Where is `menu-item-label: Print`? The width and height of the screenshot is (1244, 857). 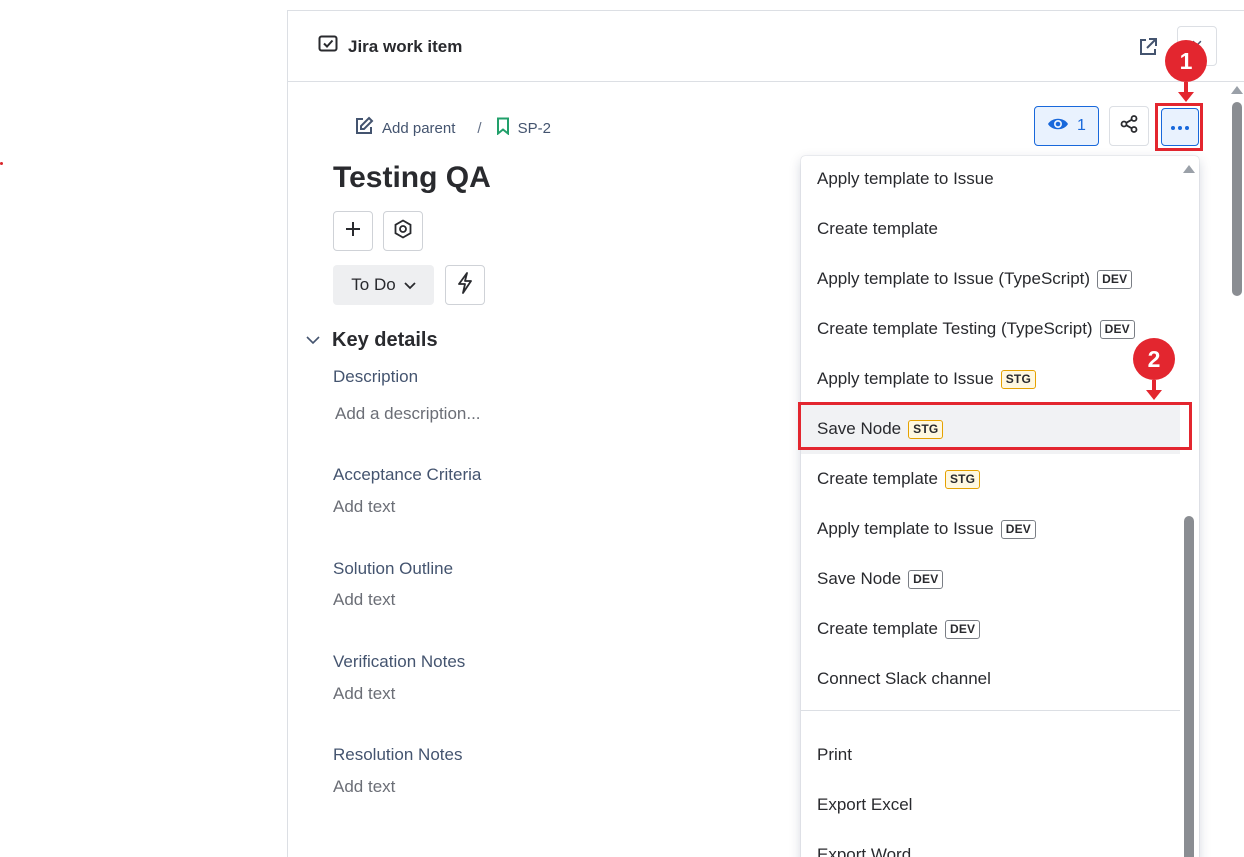 menu-item-label: Print is located at coordinates (834, 754).